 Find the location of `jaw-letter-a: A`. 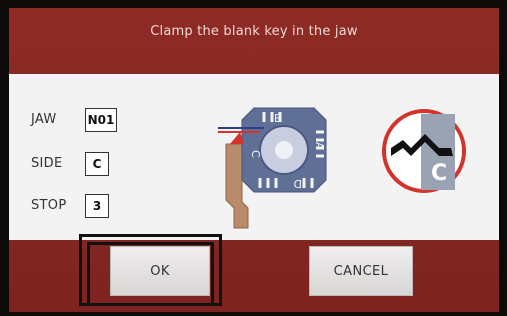

jaw-letter-a: A is located at coordinates (319, 146).